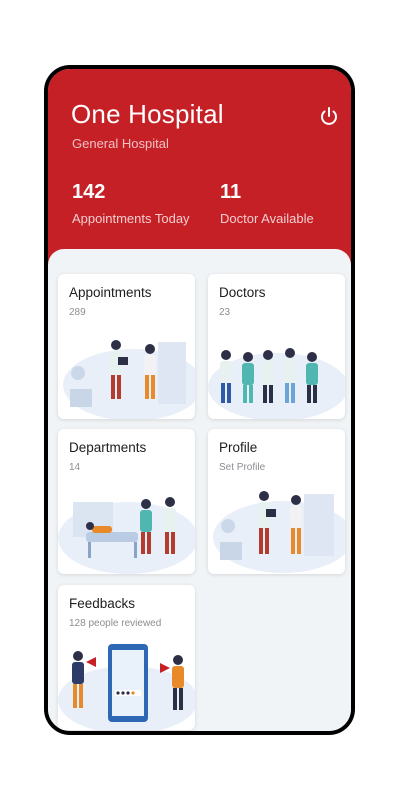  What do you see at coordinates (126, 535) in the screenshot?
I see `department-illustration` at bounding box center [126, 535].